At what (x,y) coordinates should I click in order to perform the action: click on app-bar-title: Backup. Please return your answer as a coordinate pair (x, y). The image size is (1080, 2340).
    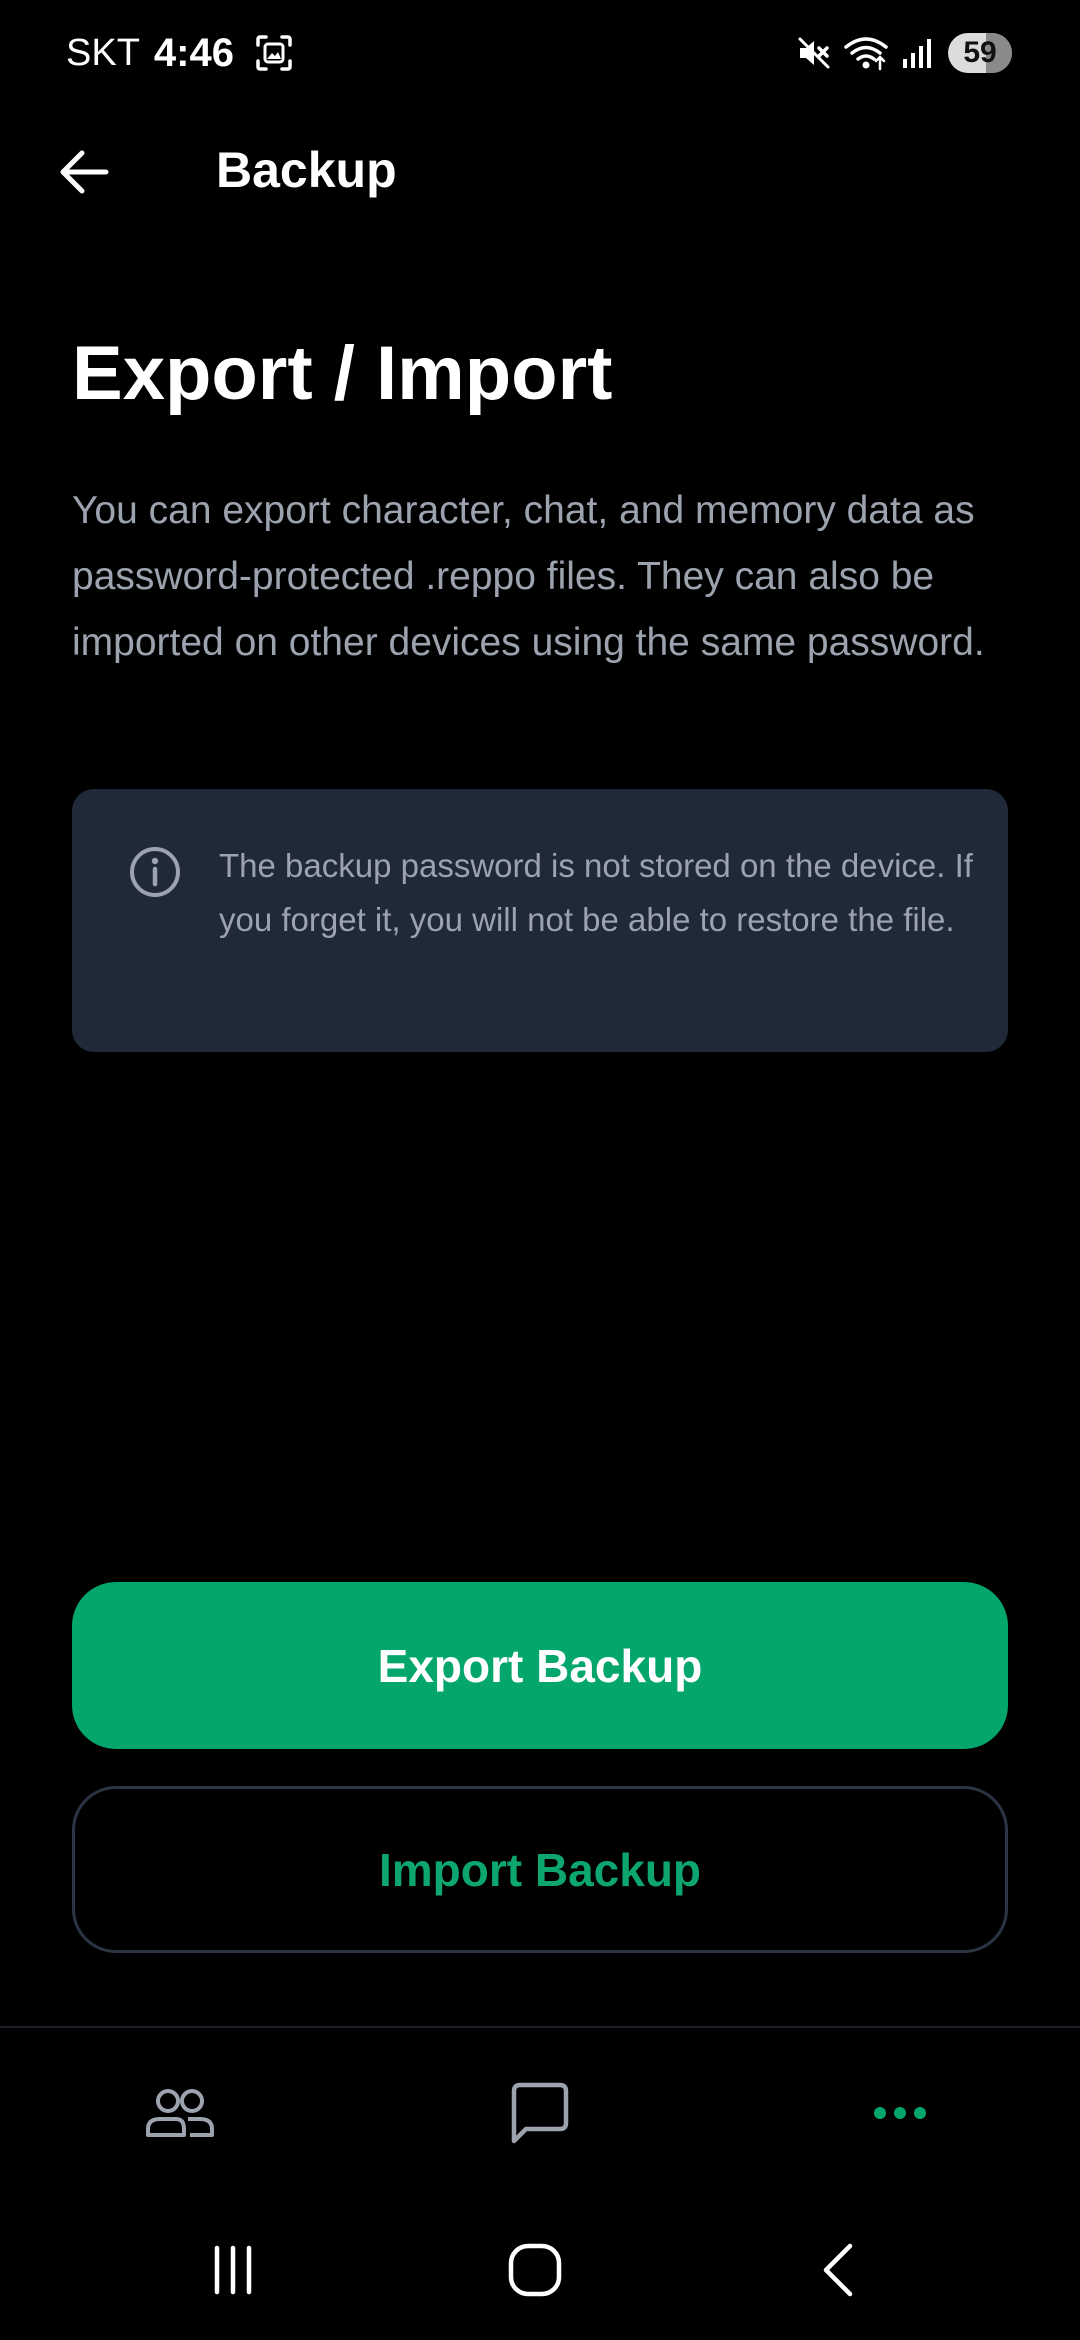
    Looking at the image, I should click on (306, 170).